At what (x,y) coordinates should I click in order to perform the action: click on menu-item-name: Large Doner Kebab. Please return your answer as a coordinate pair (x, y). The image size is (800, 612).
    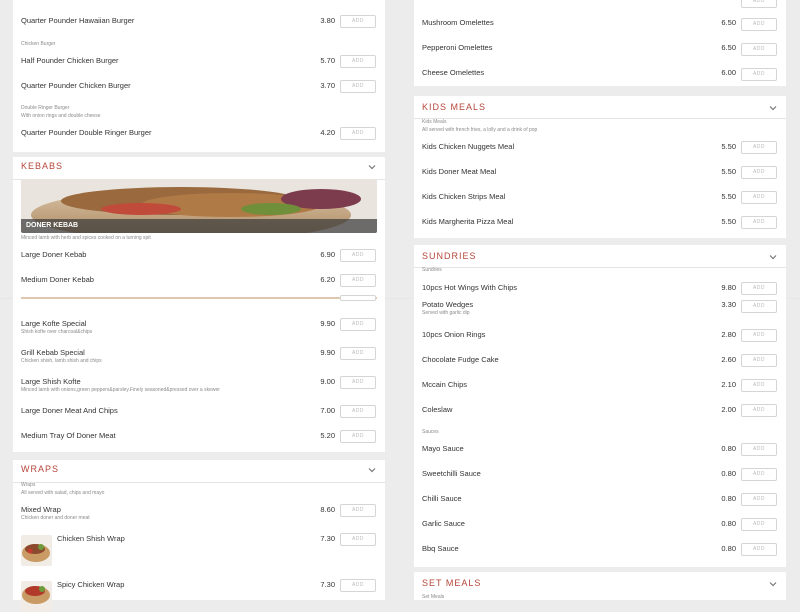
    Looking at the image, I should click on (54, 254).